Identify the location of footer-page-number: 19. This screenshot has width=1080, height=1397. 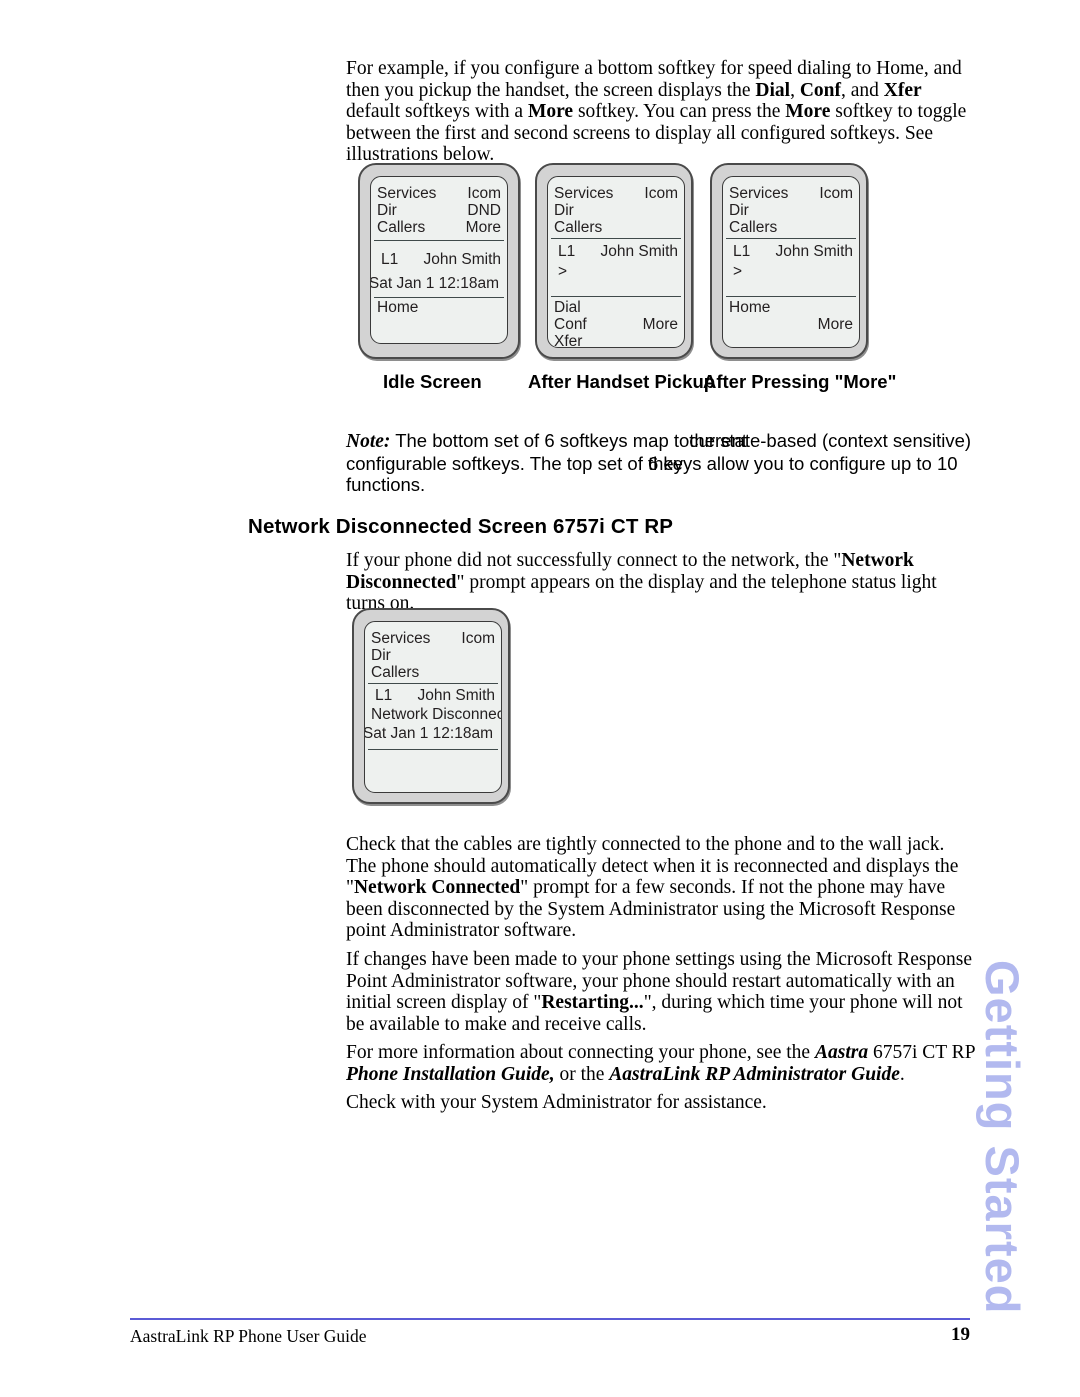
(960, 1334).